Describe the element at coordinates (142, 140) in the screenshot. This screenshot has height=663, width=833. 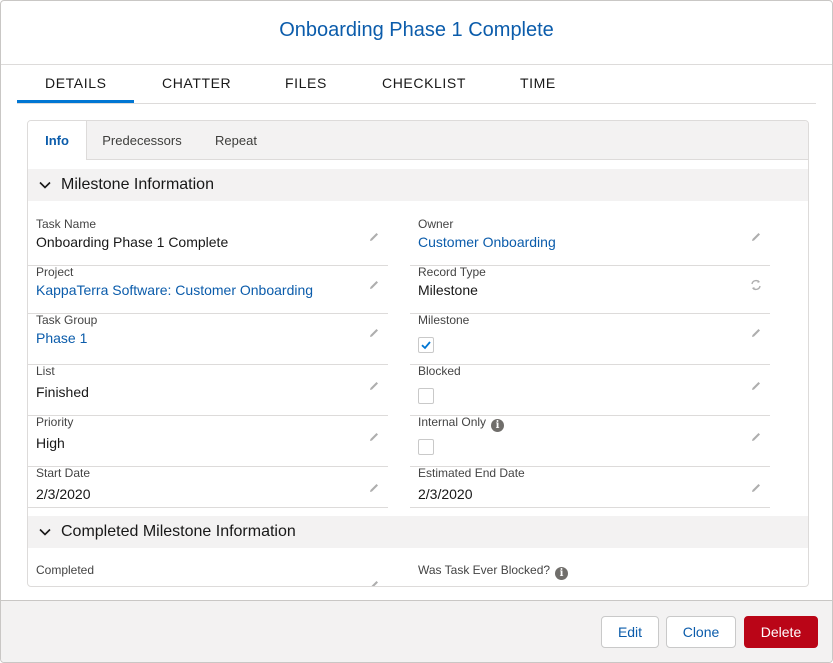
I see `subtab-predecessors: Predecessors` at that location.